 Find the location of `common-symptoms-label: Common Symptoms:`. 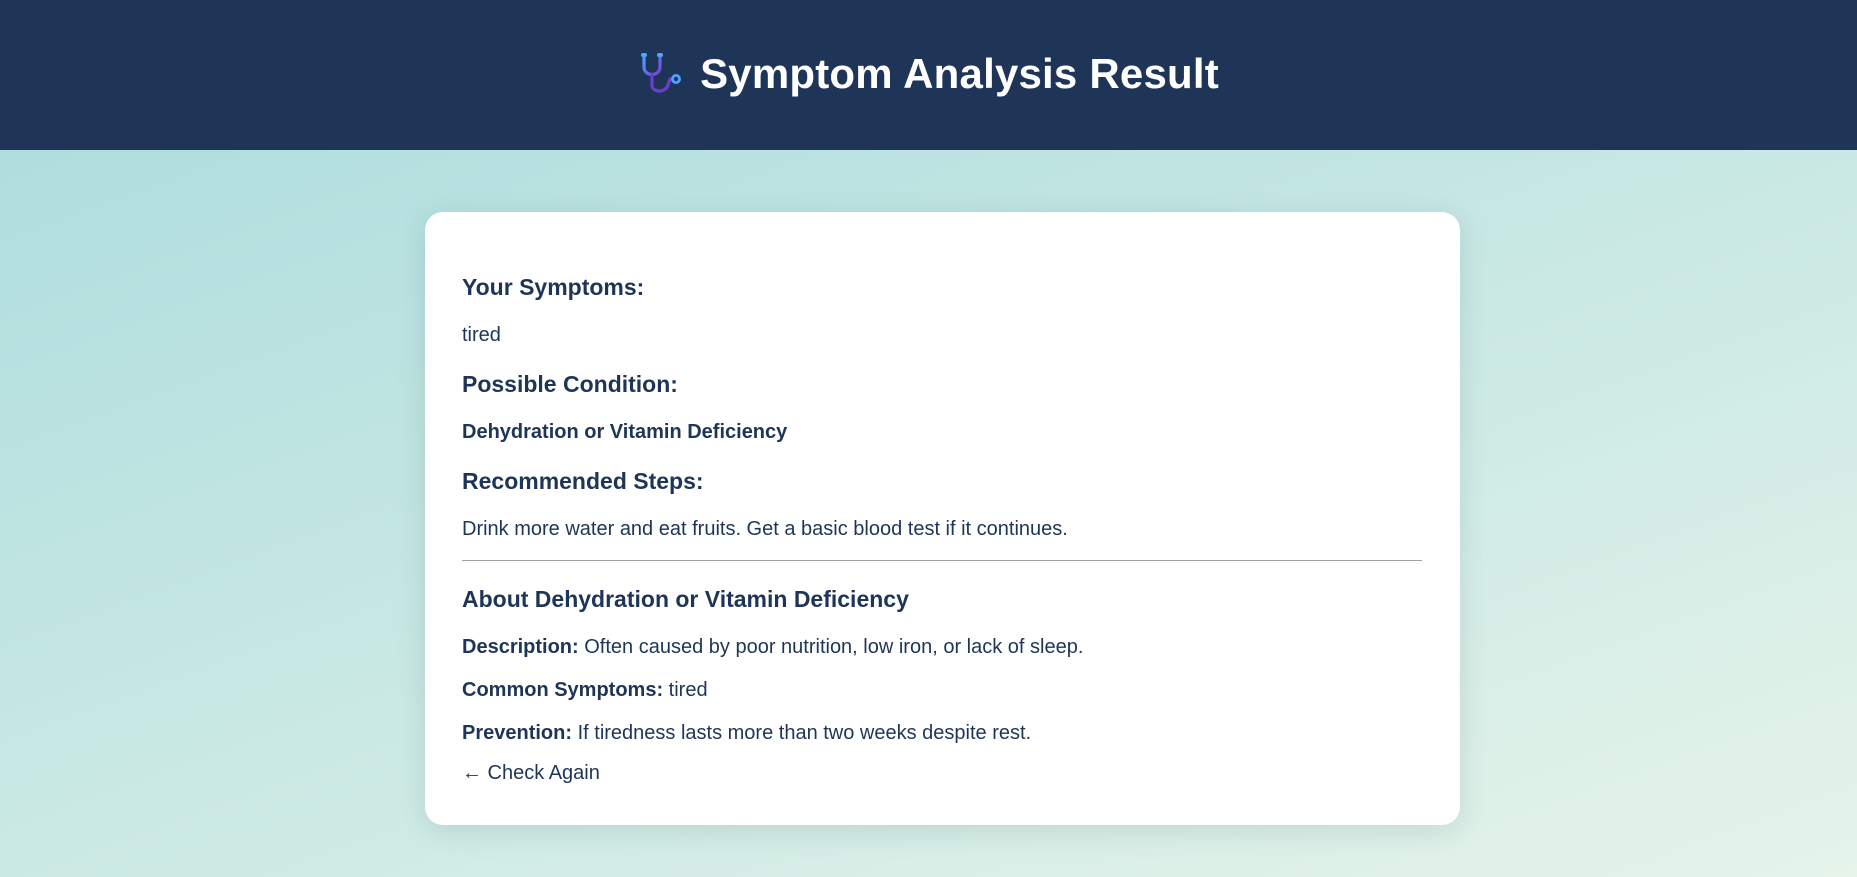

common-symptoms-label: Common Symptoms: is located at coordinates (563, 690).